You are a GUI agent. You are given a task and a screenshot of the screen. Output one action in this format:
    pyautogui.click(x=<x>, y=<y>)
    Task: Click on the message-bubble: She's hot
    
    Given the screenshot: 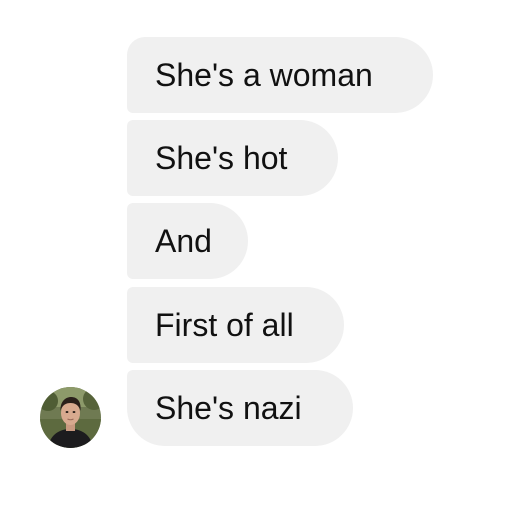 What is the action you would take?
    pyautogui.click(x=232, y=158)
    